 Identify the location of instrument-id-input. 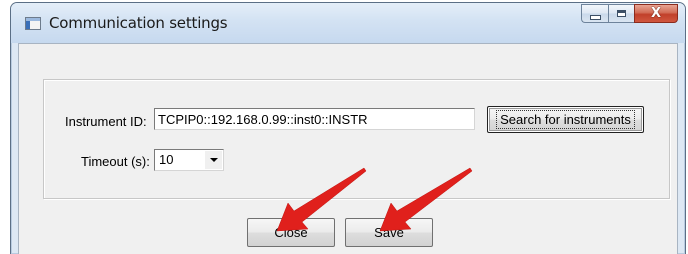
(314, 119).